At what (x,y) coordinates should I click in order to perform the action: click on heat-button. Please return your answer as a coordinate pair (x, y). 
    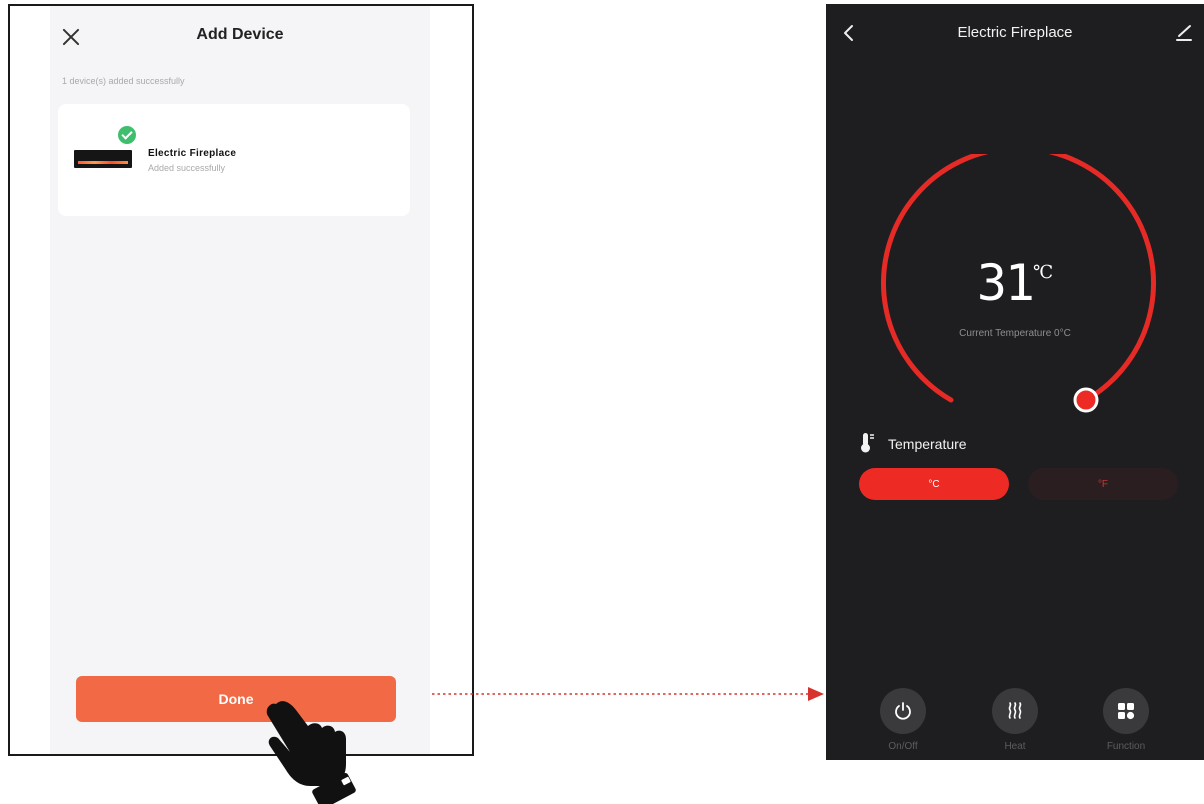
    Looking at the image, I should click on (1015, 711).